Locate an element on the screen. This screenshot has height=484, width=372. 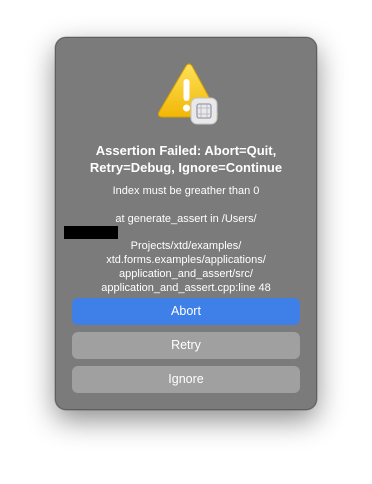
location-line: xtd.forms.examples/applications/ is located at coordinates (186, 260).